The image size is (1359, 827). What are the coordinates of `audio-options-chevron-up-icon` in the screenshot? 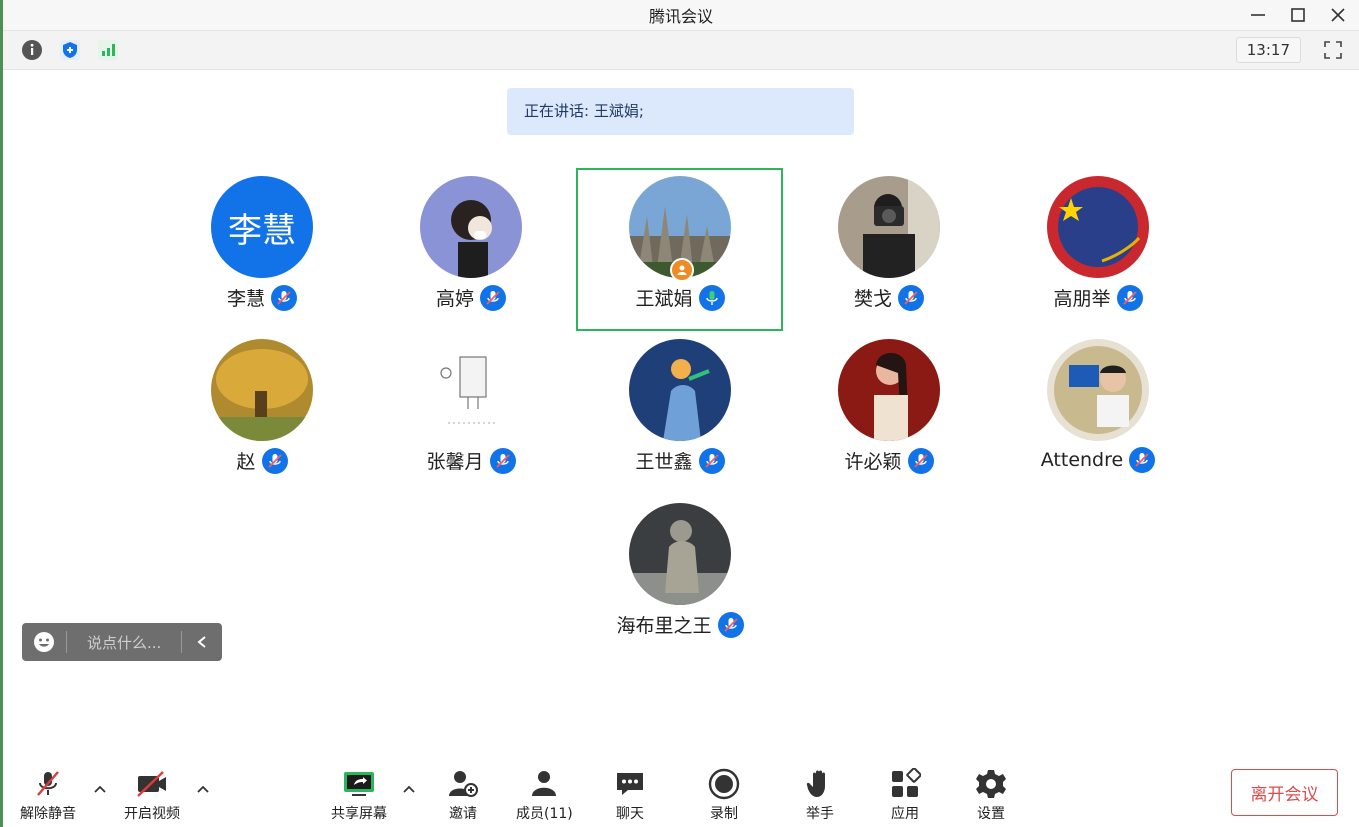 It's located at (100, 789).